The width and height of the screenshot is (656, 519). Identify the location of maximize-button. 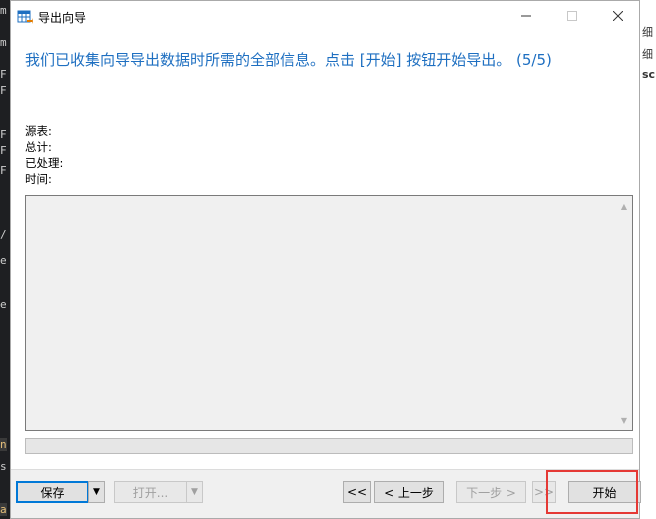
(572, 16).